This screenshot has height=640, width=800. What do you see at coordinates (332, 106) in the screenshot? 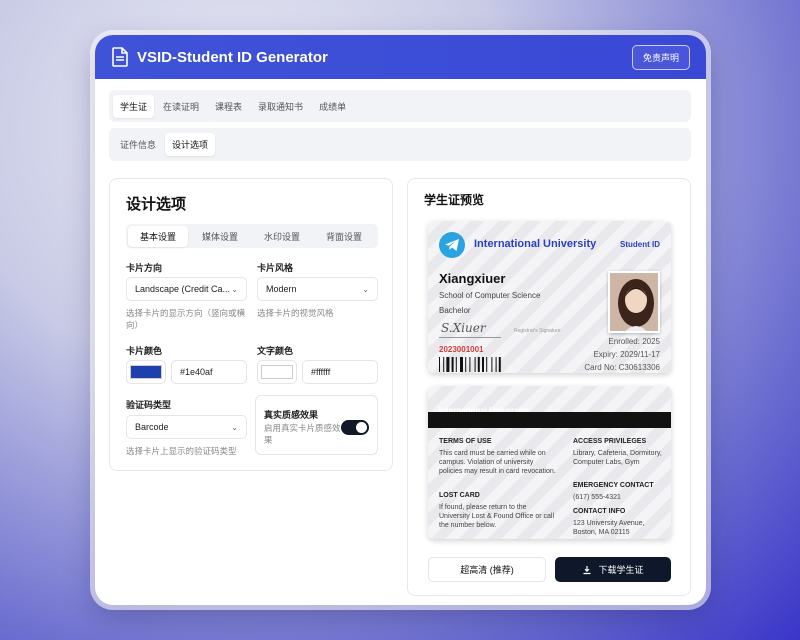
I see `tab-transcript: 成绩单` at bounding box center [332, 106].